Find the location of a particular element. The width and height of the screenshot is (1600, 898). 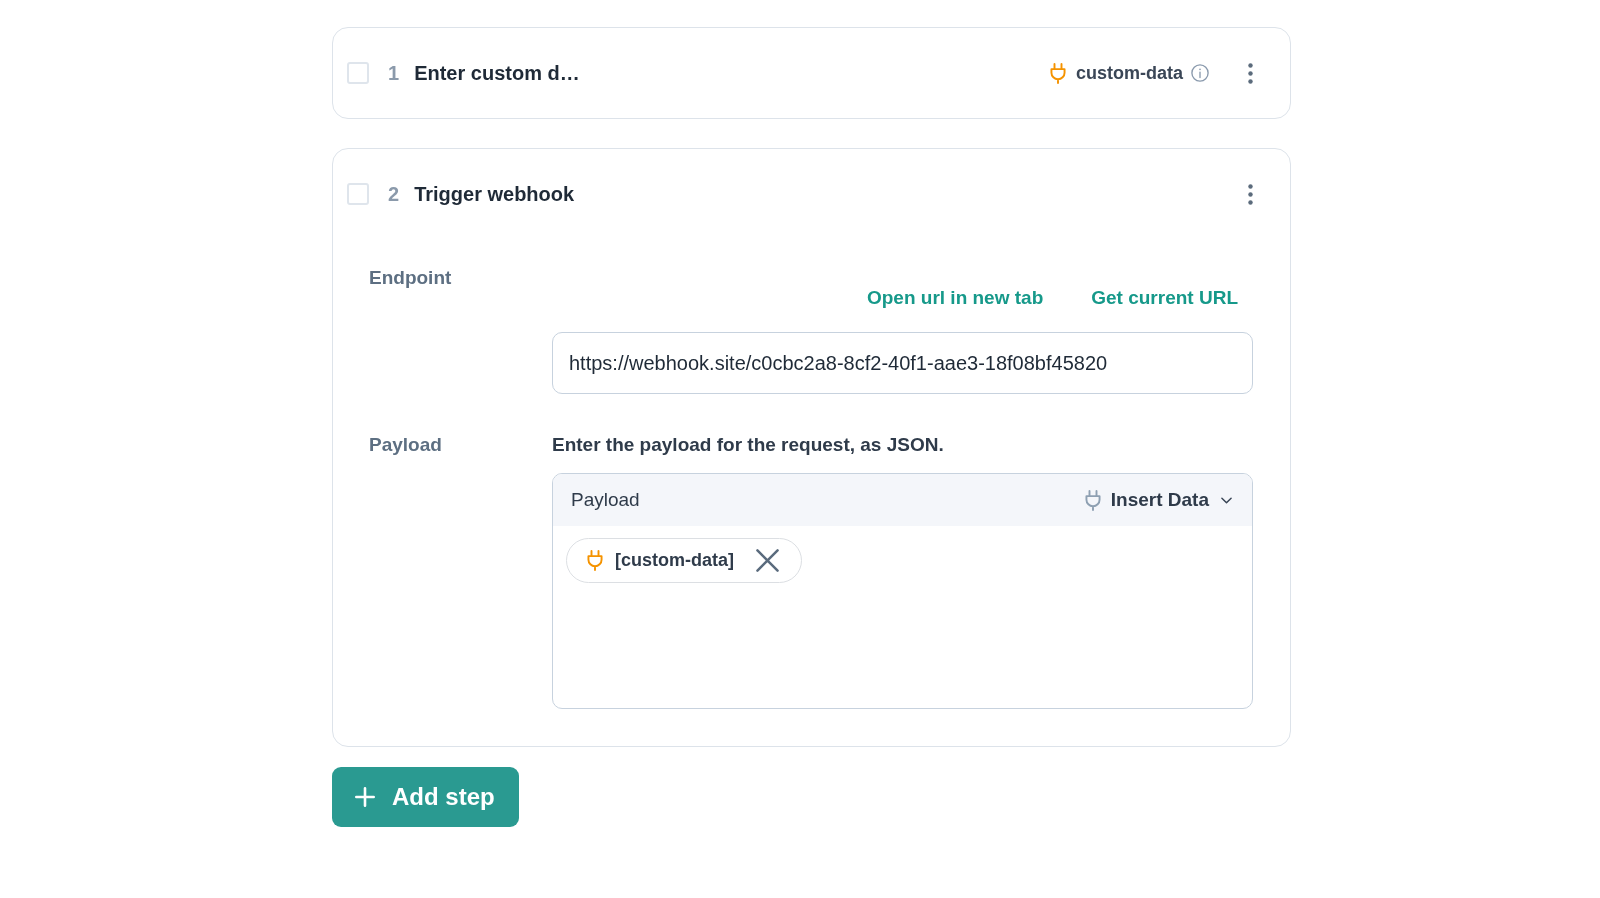

action-link: Open url in new tab is located at coordinates (955, 298).